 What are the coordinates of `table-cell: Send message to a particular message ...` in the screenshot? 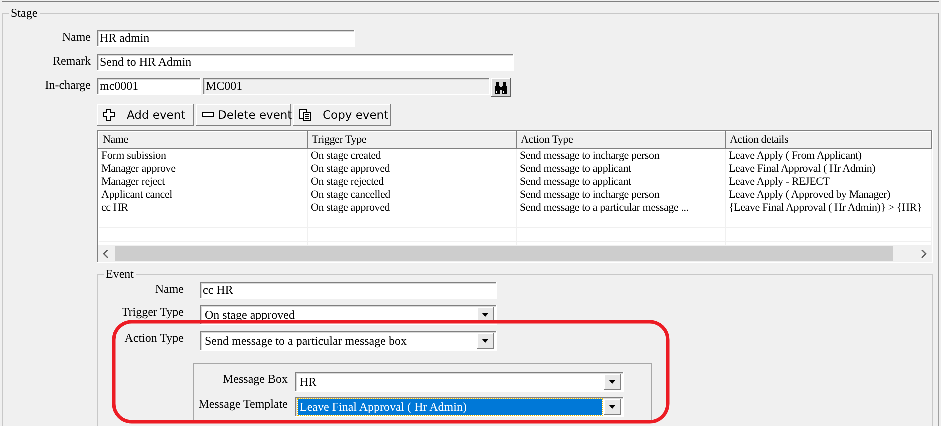 It's located at (621, 207).